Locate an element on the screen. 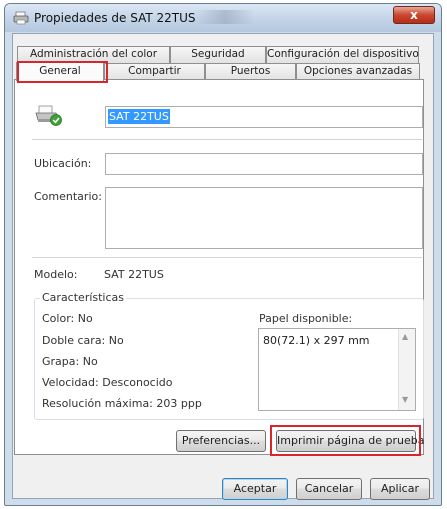  feature-color: Color: No is located at coordinates (67, 318).